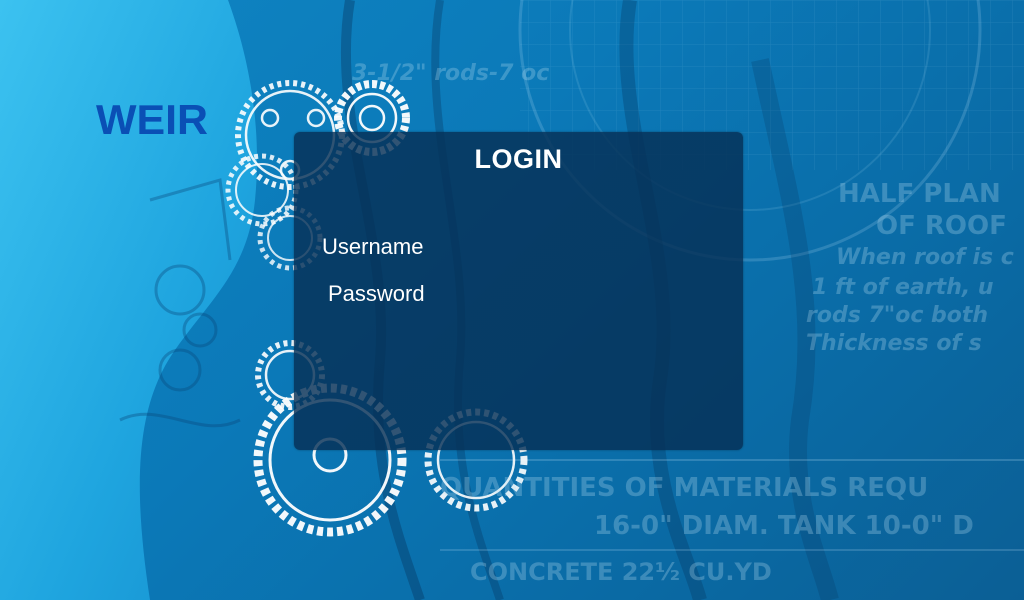  What do you see at coordinates (919, 194) in the screenshot?
I see `blueprint-text: HALF PLAN` at bounding box center [919, 194].